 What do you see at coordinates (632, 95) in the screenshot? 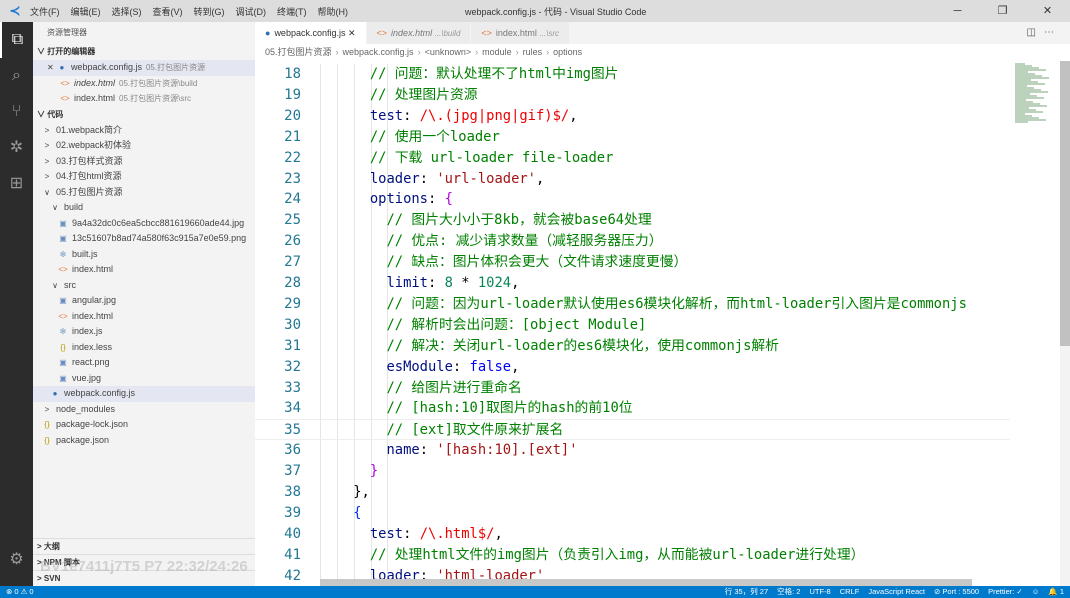
I see `code-line: 19 // 处理图片资源` at bounding box center [632, 95].